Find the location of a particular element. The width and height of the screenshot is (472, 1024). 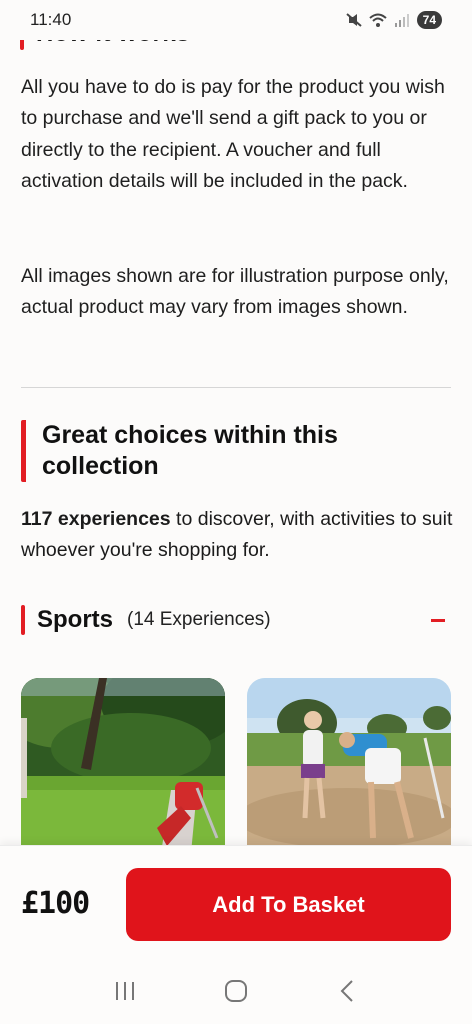

back-button is located at coordinates (347, 991).